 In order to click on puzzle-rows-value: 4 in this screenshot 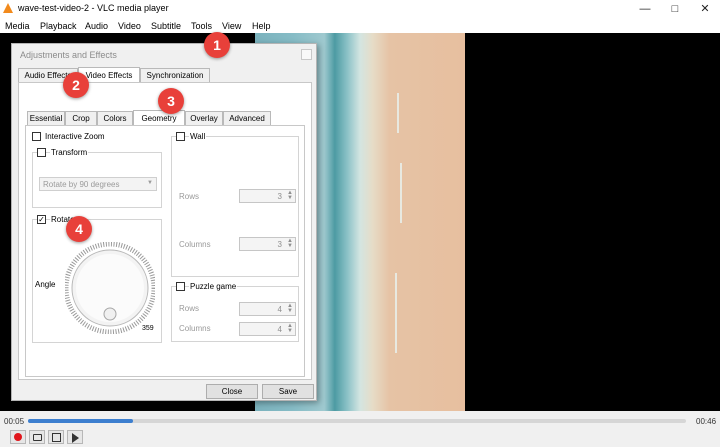, I will do `click(279, 309)`.